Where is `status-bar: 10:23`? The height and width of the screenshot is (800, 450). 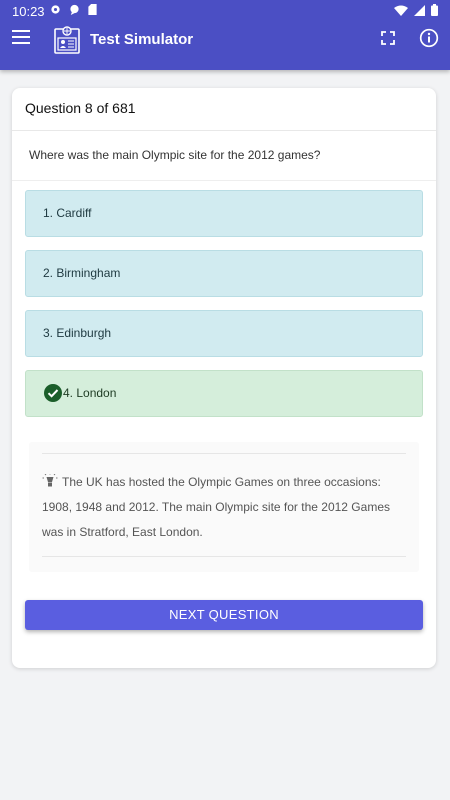
status-bar: 10:23 is located at coordinates (225, 11).